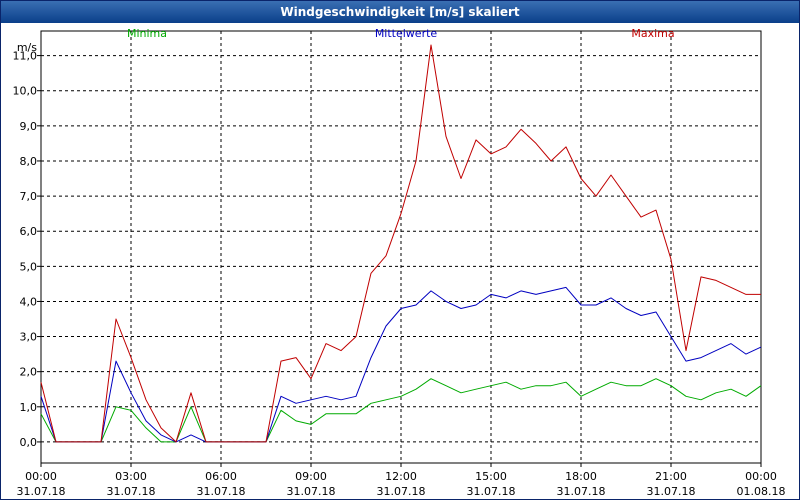 The image size is (800, 500). Describe the element at coordinates (29, 407) in the screenshot. I see `y-tick-label: 1,0` at that location.